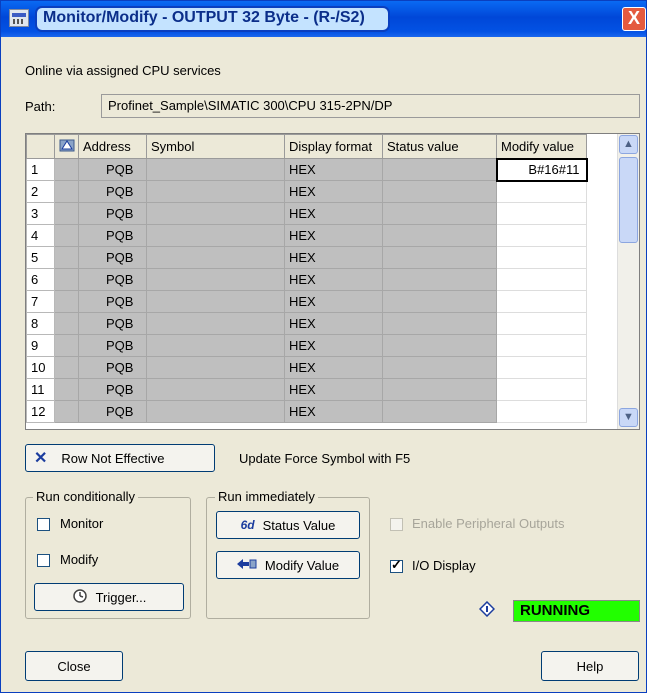 This screenshot has width=647, height=693. I want to click on enable-peripheral-outputs-checkbox, so click(396, 524).